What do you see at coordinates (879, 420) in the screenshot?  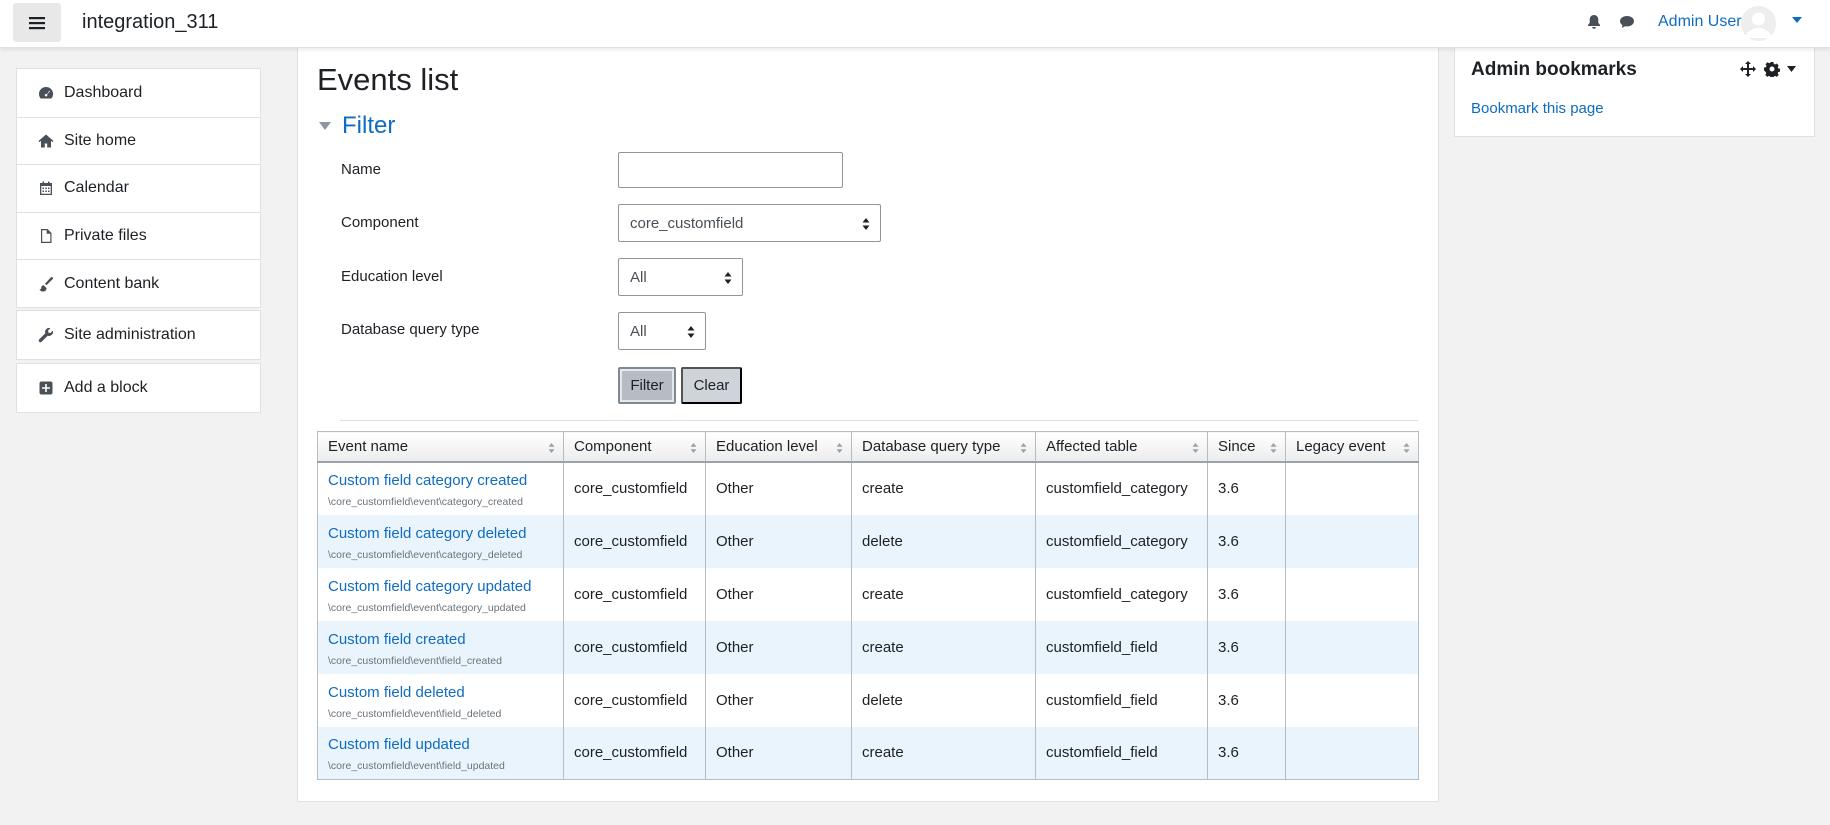 I see `divider` at bounding box center [879, 420].